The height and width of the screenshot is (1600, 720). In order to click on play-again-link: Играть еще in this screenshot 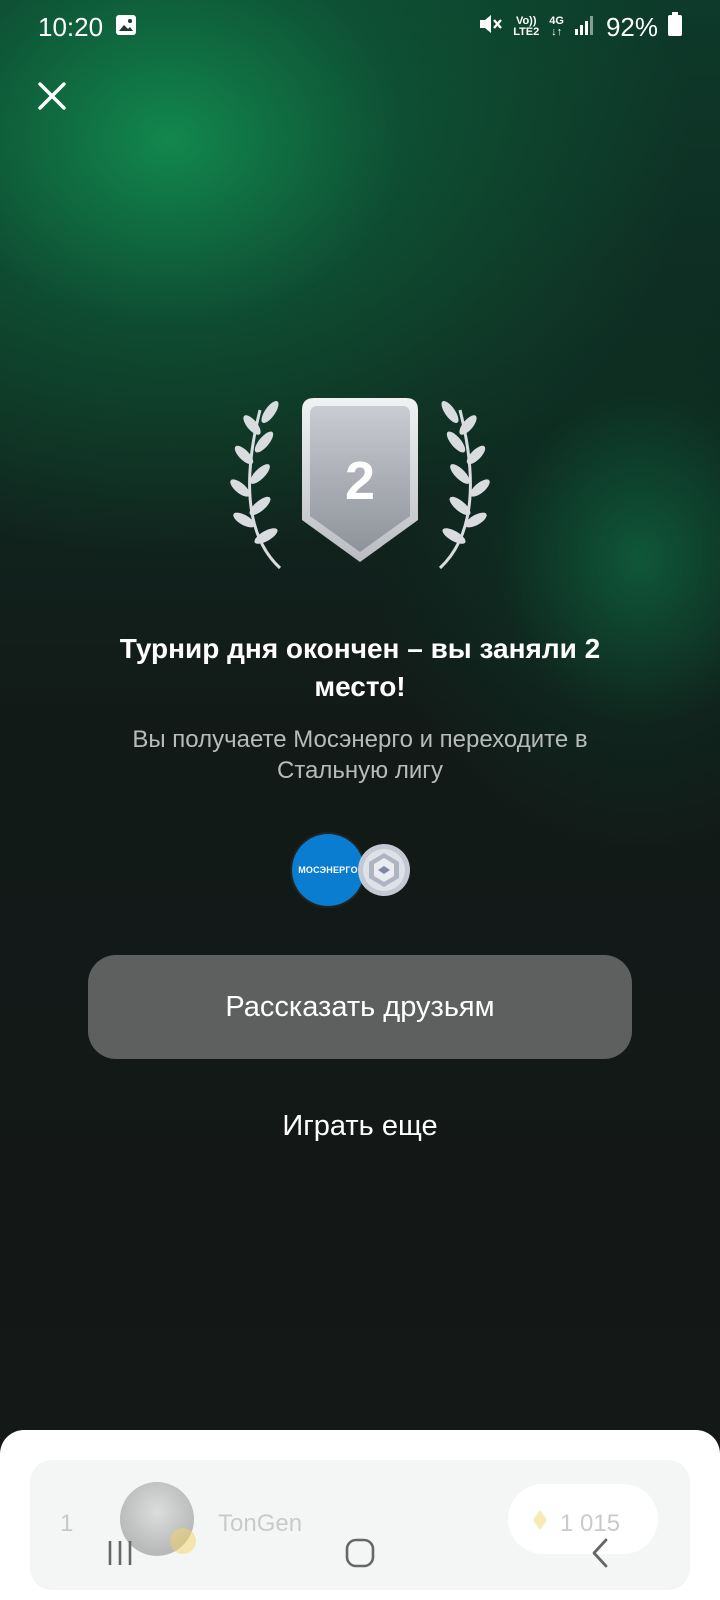, I will do `click(360, 1126)`.